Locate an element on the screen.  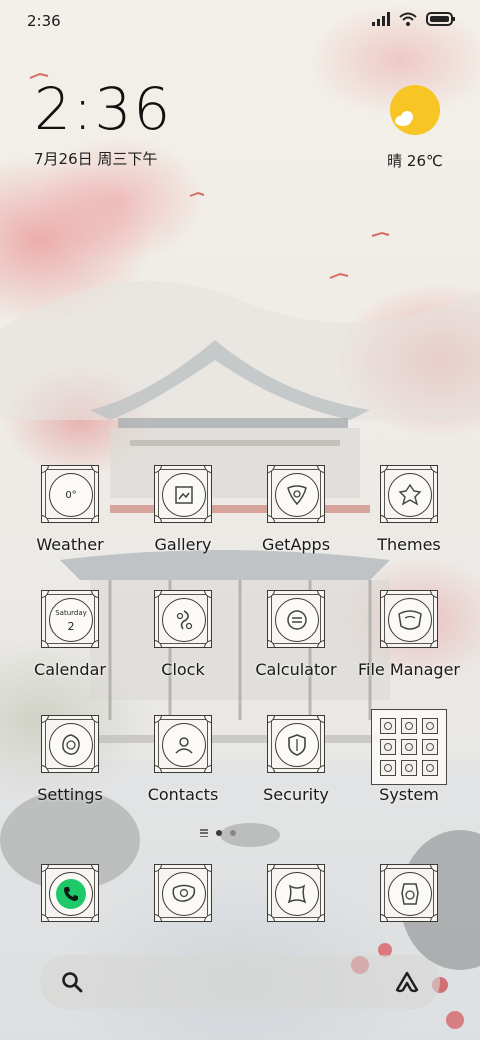
app-label: Weather is located at coordinates (70, 544).